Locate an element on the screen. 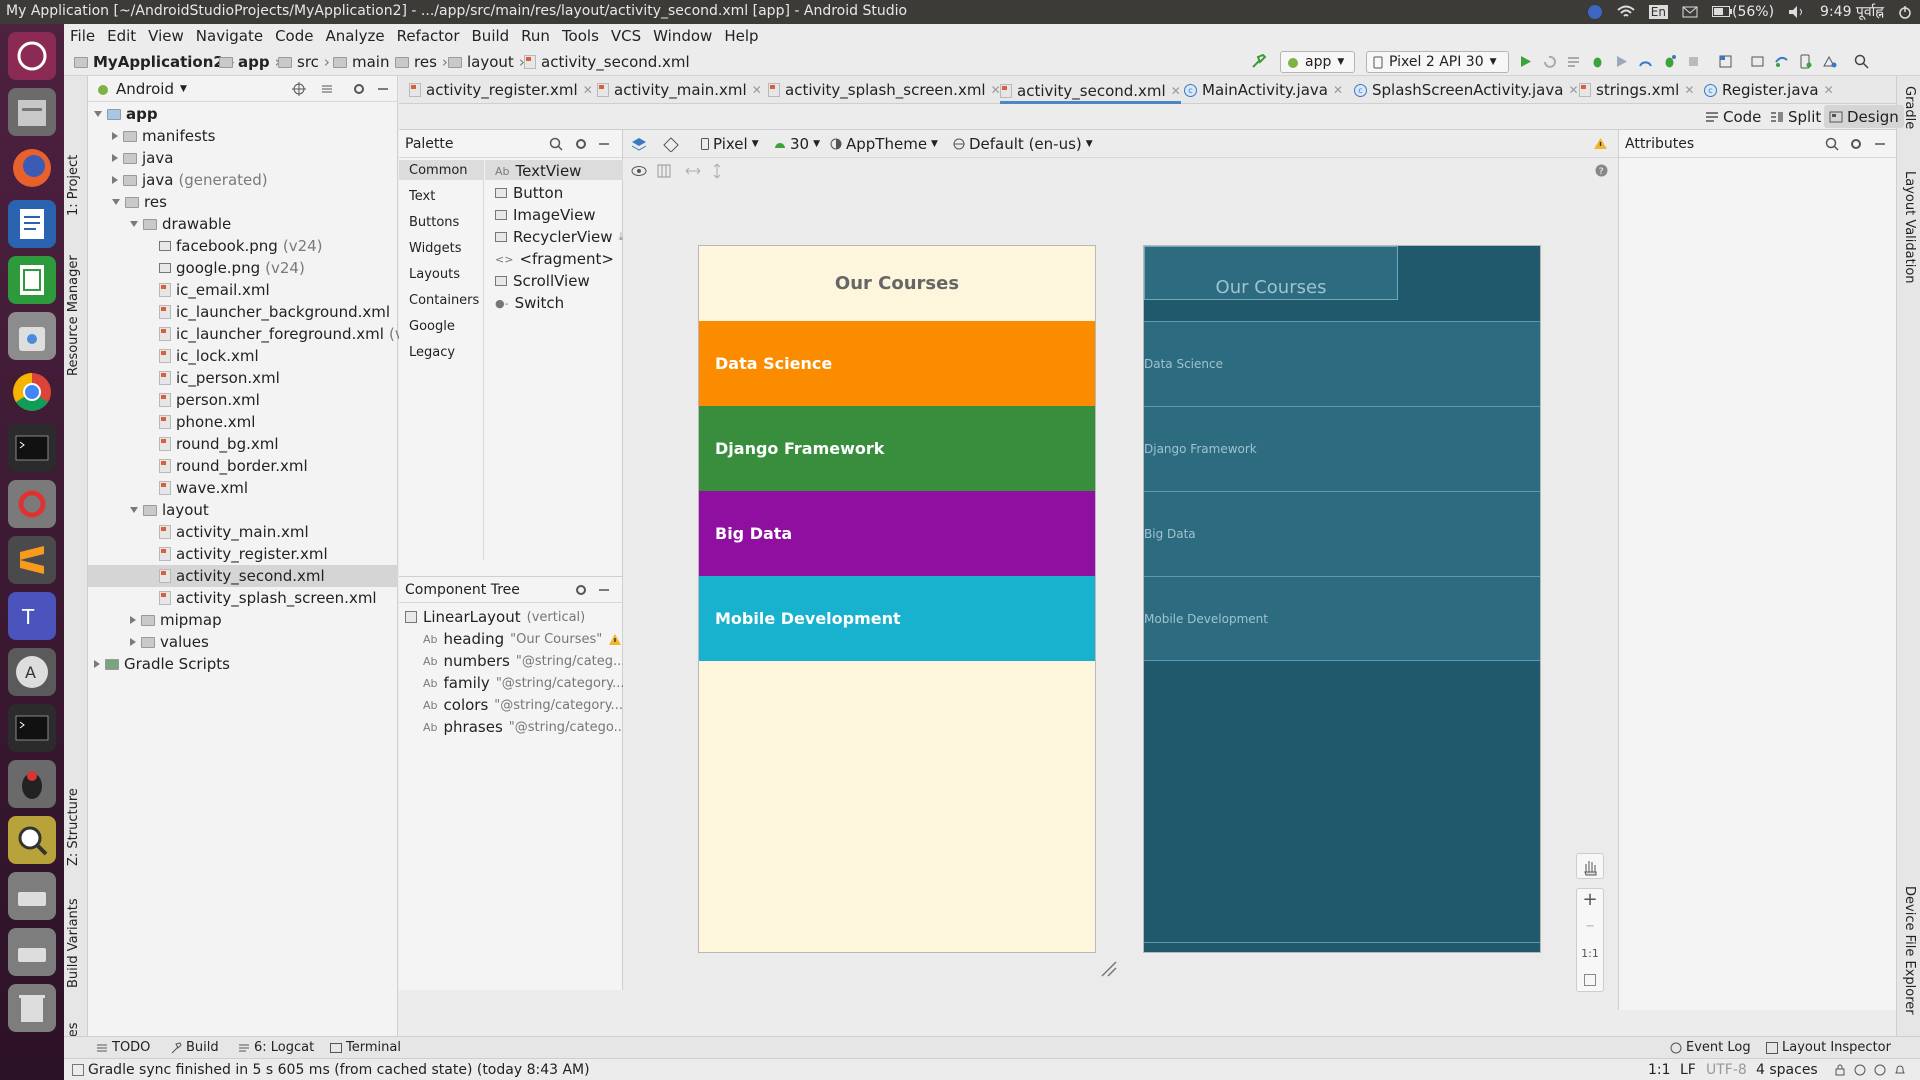 Image resolution: width=1920 pixels, height=1080 pixels. tree-item: values is located at coordinates (169, 642).